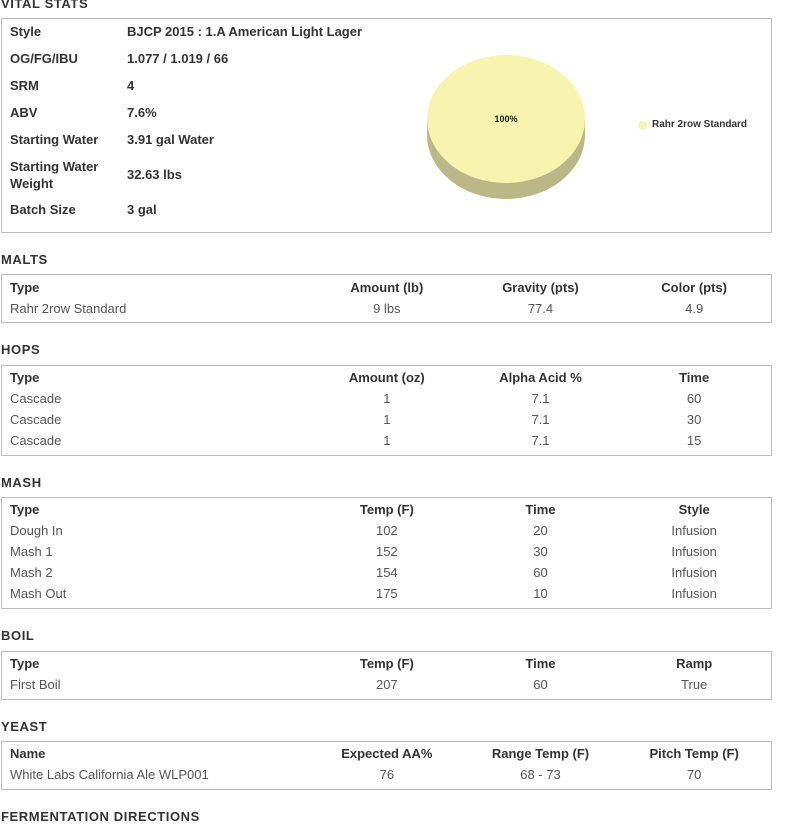 The width and height of the screenshot is (786, 829). What do you see at coordinates (694, 308) in the screenshot?
I see `malt-color: 4.9` at bounding box center [694, 308].